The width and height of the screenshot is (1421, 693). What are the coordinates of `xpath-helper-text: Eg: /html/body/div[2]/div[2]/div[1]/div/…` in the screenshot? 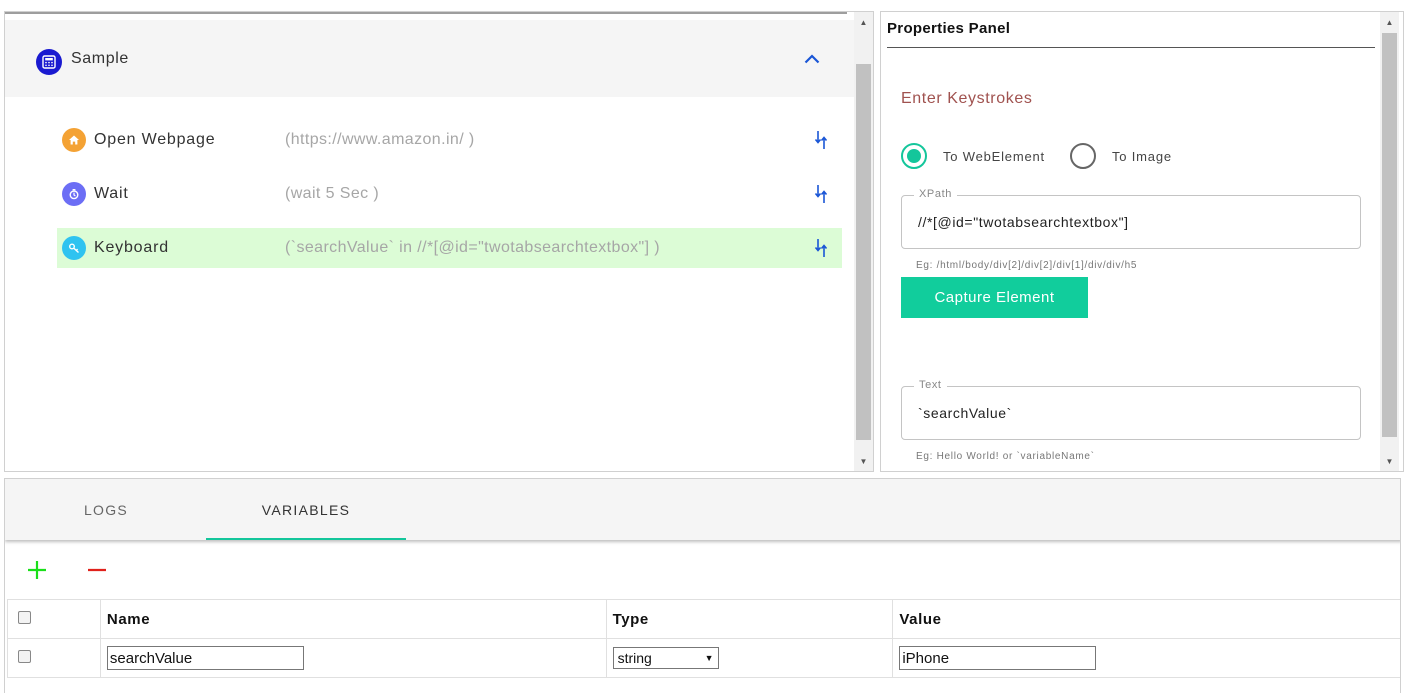 It's located at (1027, 265).